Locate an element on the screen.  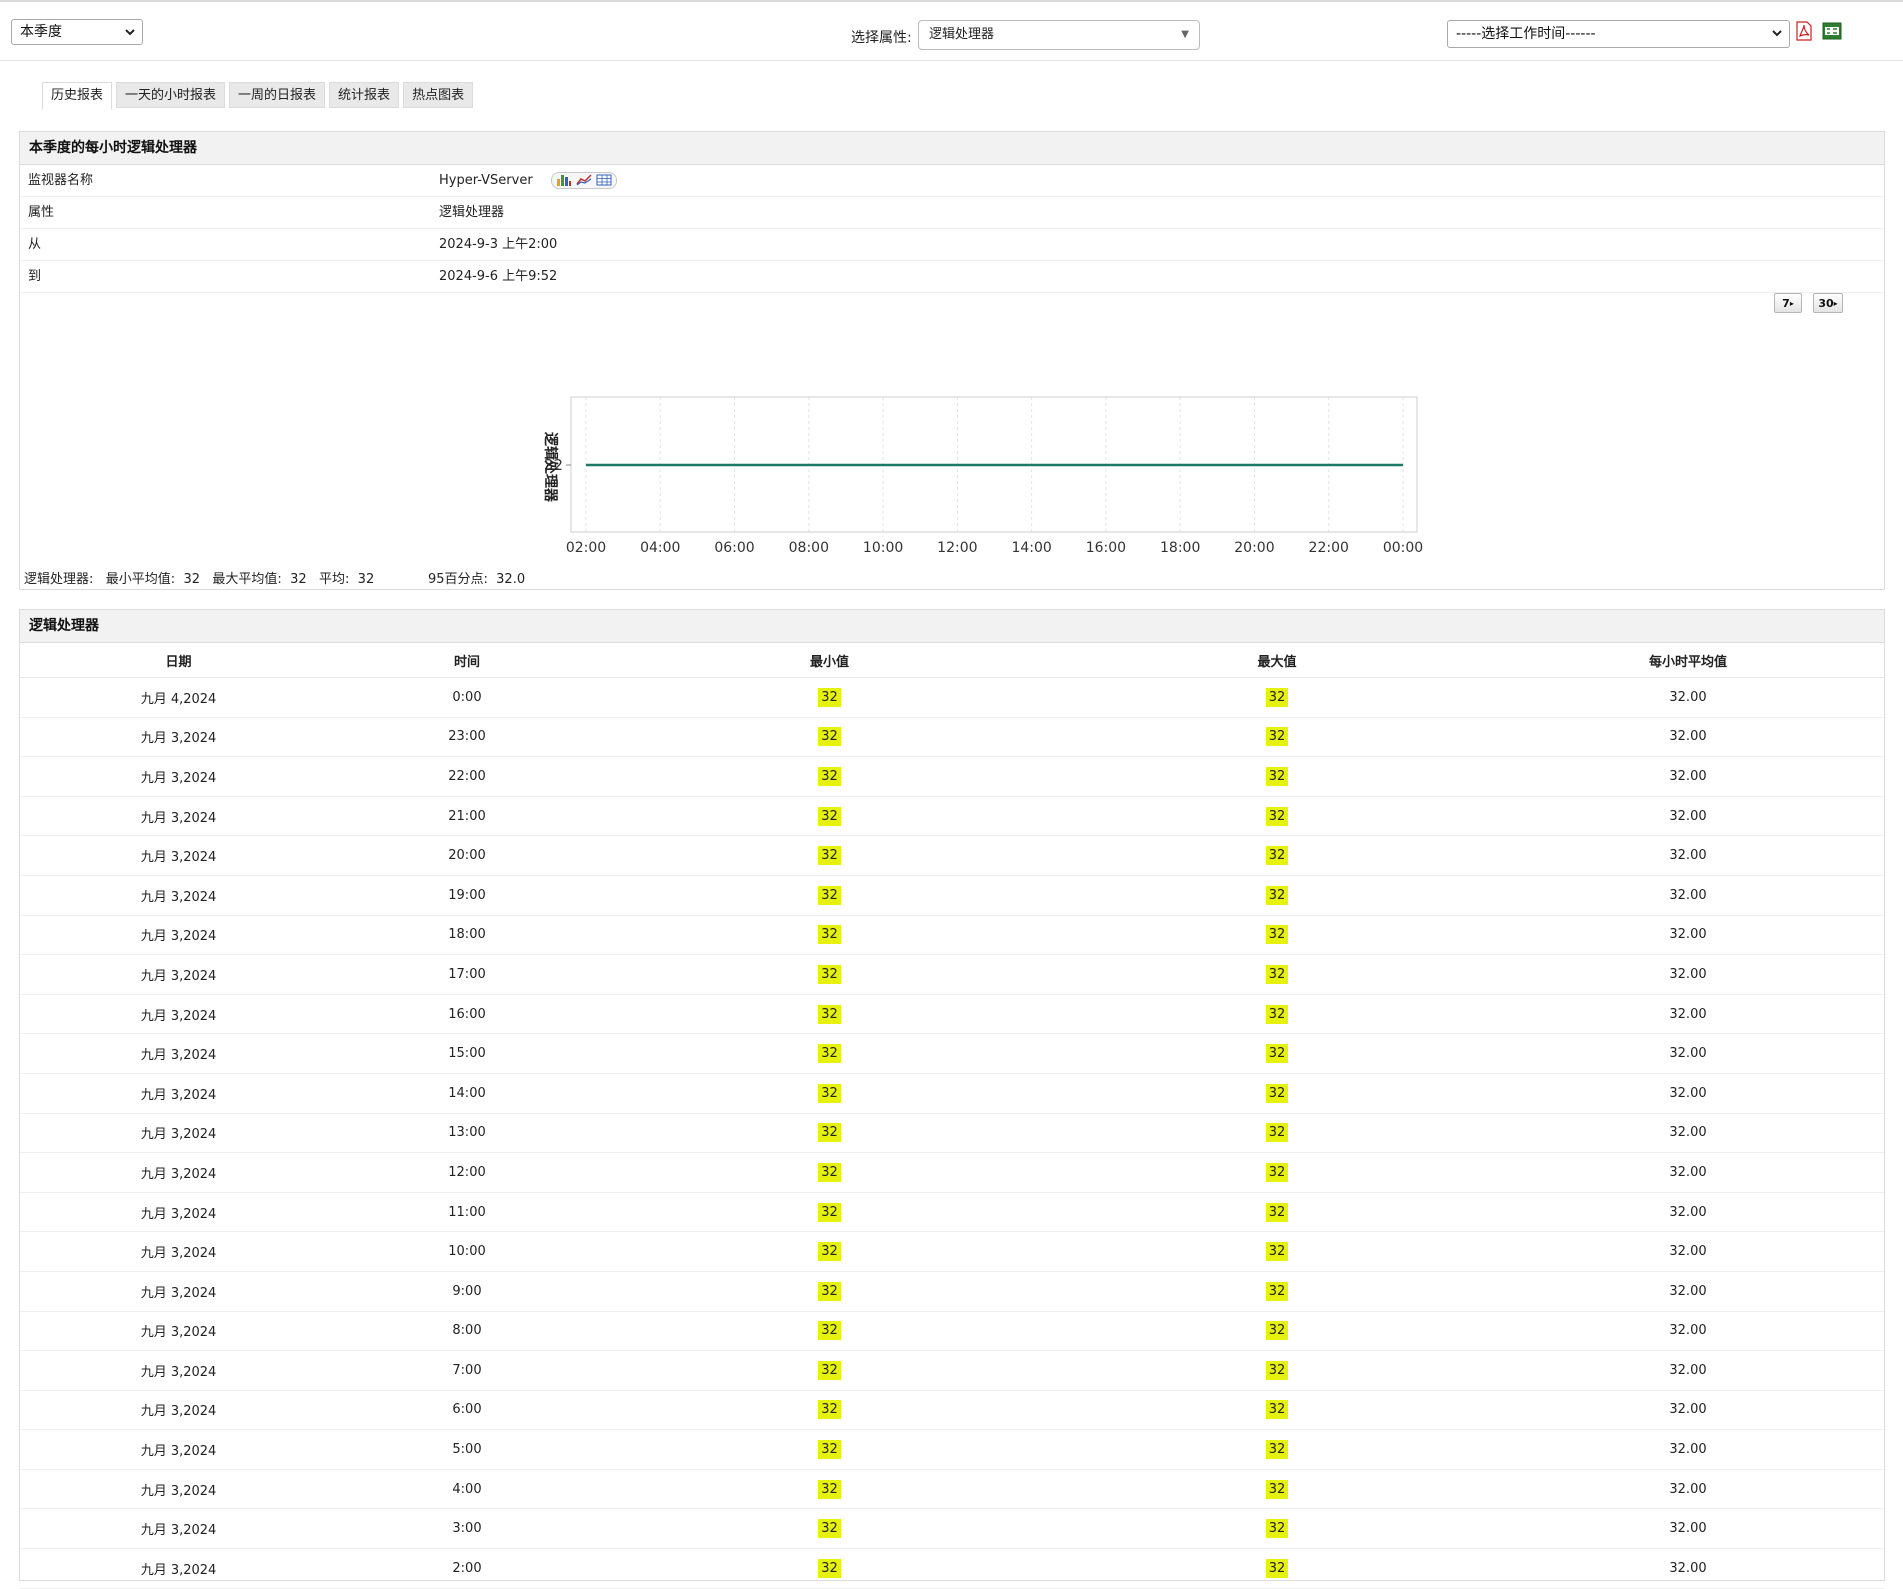
table-chart-icon is located at coordinates (604, 179).